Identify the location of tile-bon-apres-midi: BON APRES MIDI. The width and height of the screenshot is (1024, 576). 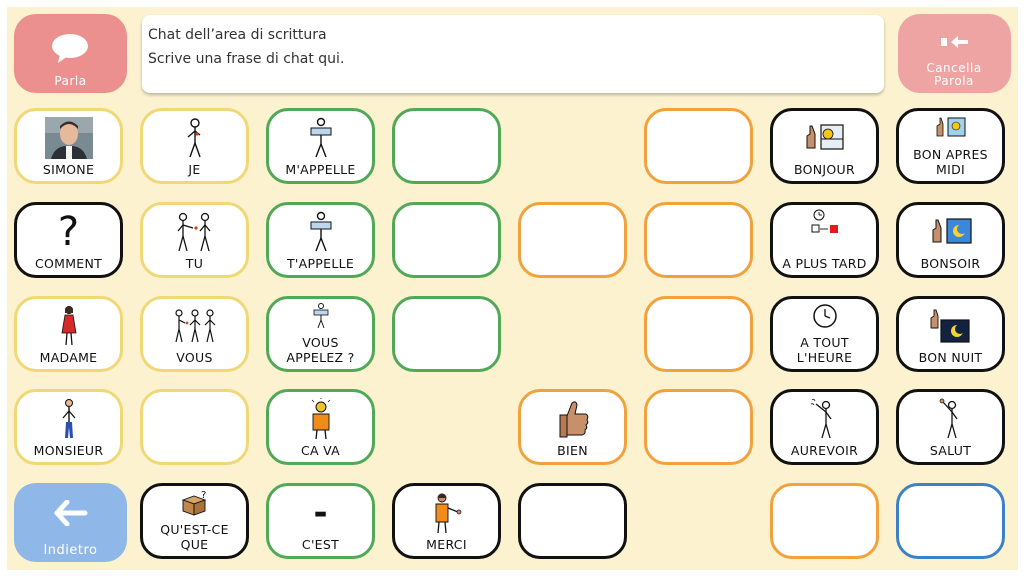
(950, 146).